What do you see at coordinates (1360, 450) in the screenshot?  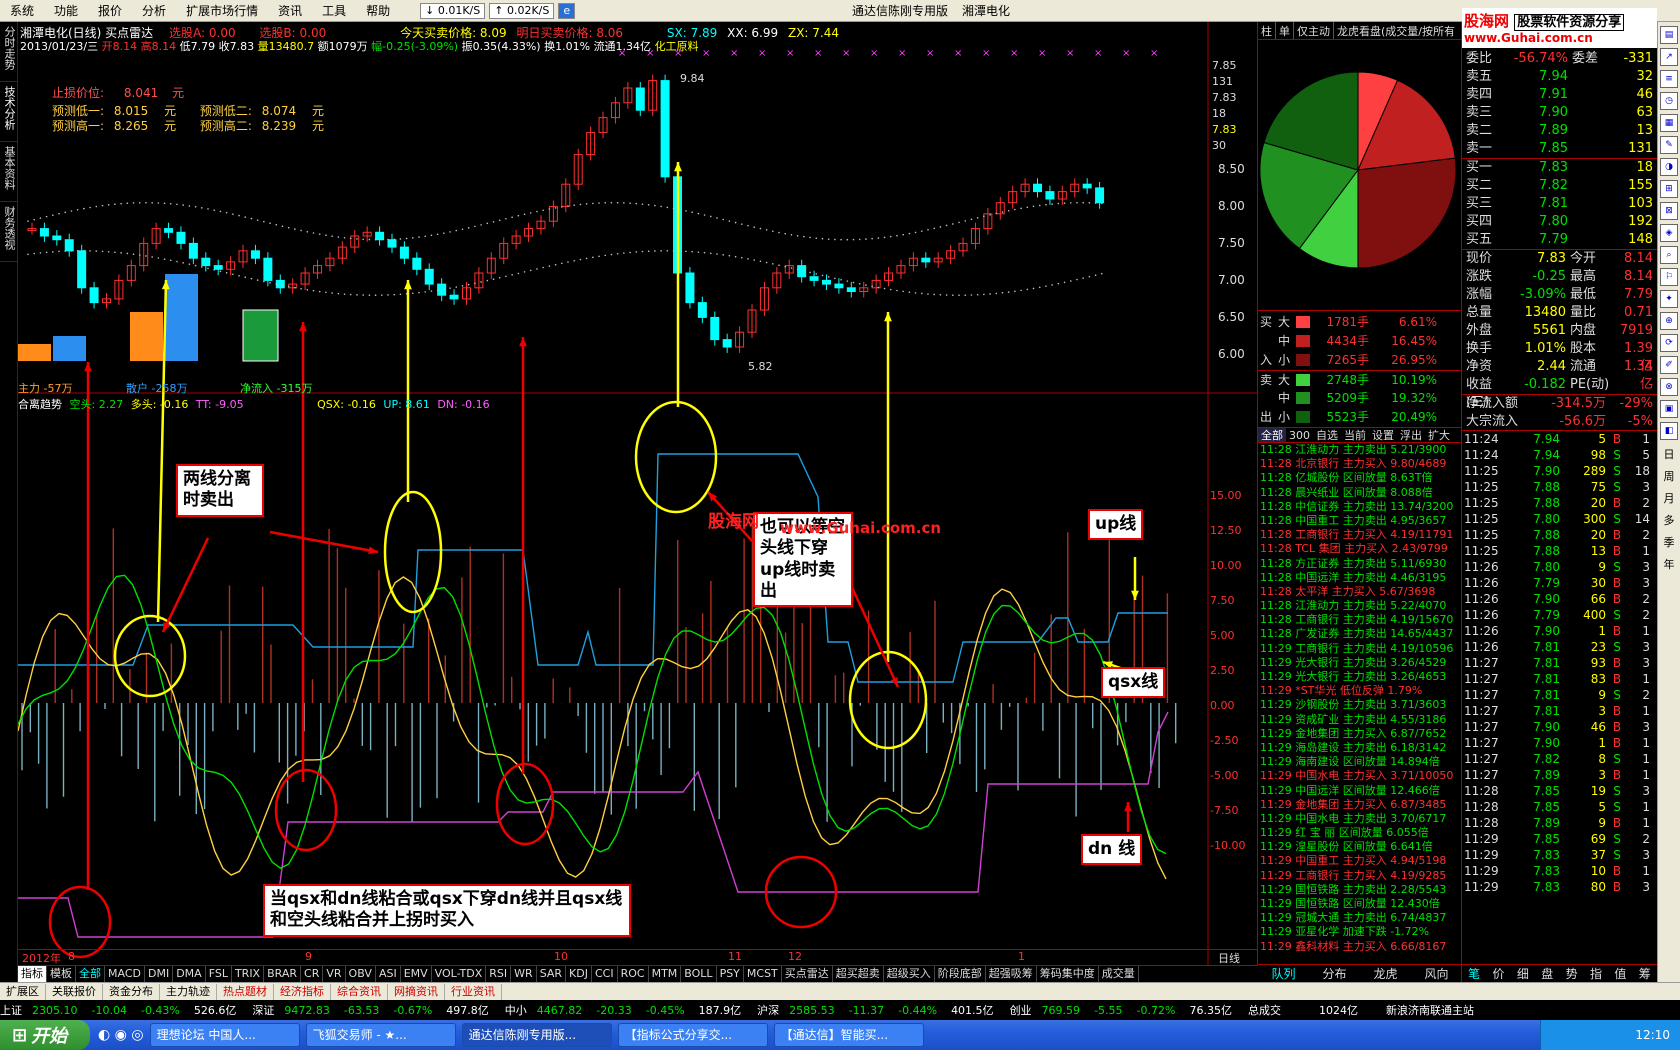 I see `news-item: 11:28 江淮动力 主力卖出 5.21/3900` at bounding box center [1360, 450].